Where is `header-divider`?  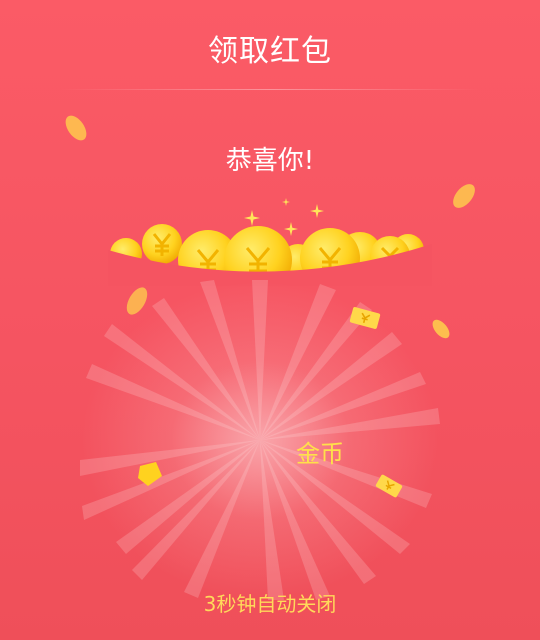 header-divider is located at coordinates (270, 89).